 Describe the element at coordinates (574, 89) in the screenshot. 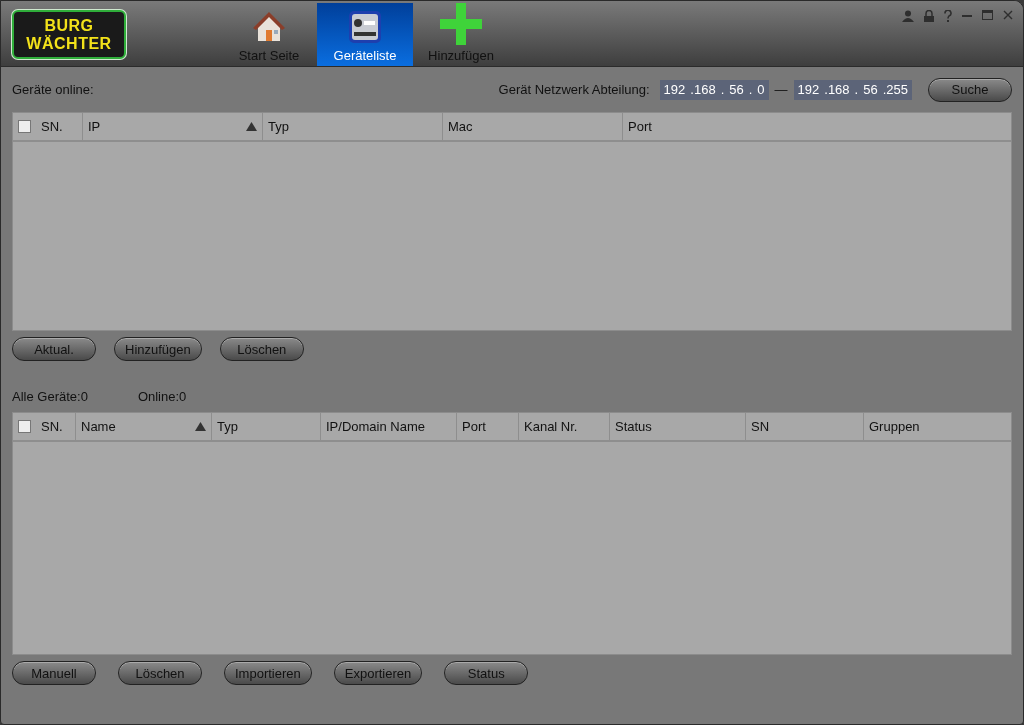

I see `range-label: Gerät Netzwerk Abteilung:` at that location.